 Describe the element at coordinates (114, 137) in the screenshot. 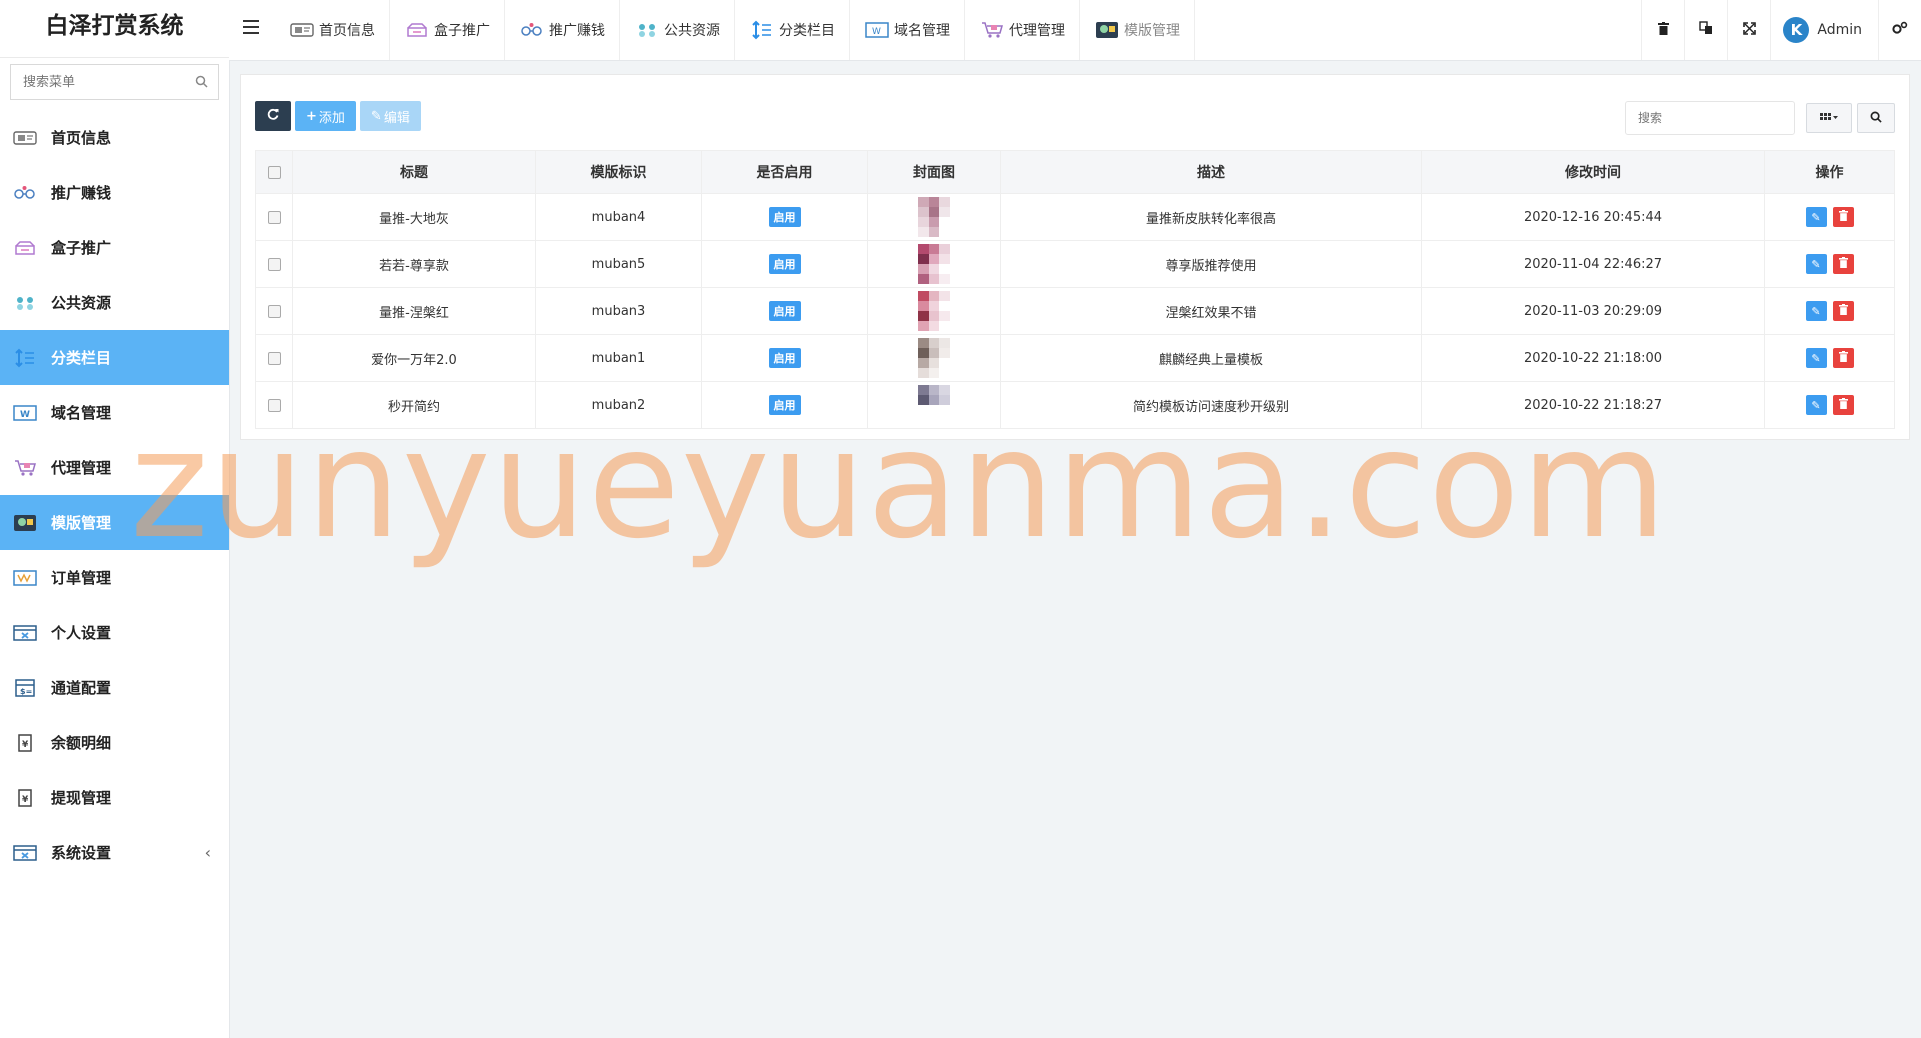

I see `sidebar-item-1: 首页信息` at that location.